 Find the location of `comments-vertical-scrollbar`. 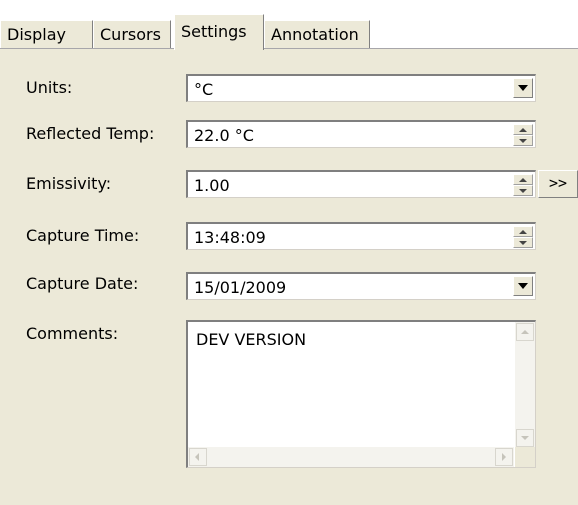

comments-vertical-scrollbar is located at coordinates (525, 385).